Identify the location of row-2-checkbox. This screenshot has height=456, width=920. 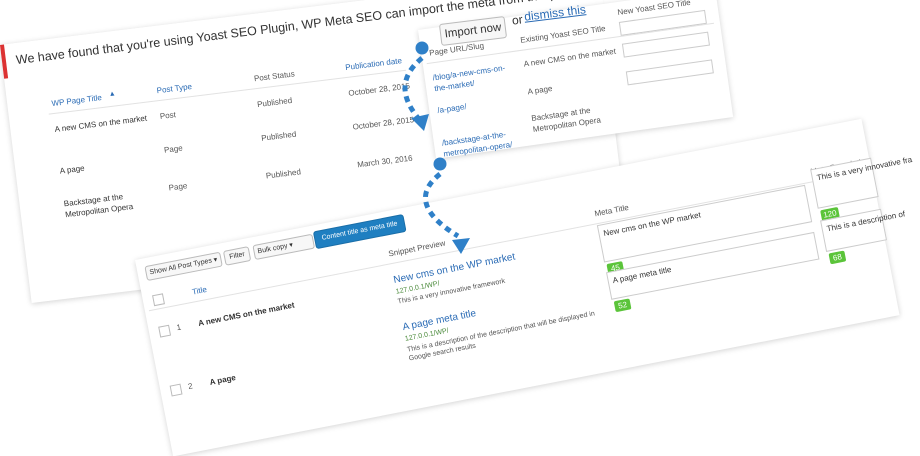
(176, 390).